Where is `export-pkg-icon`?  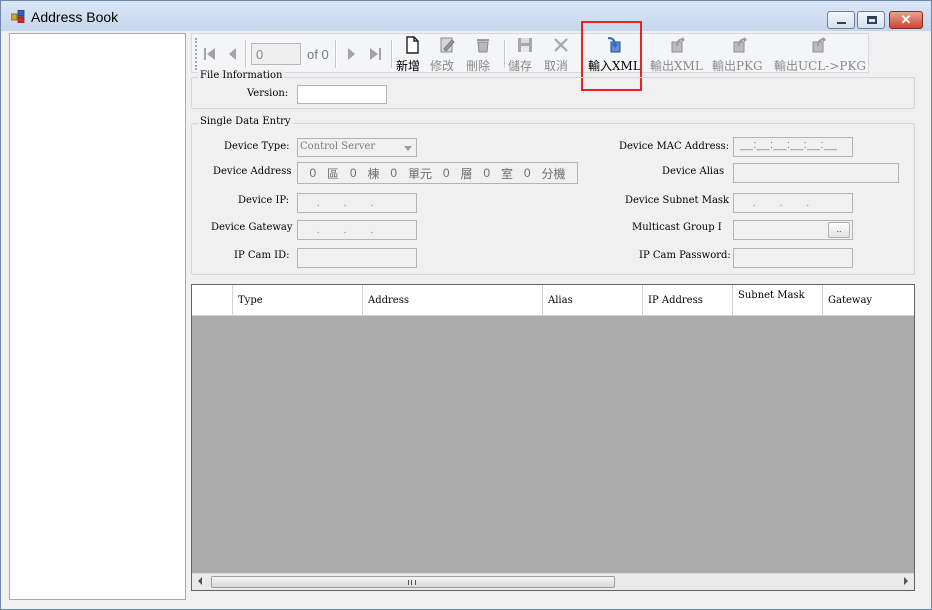
export-pkg-icon is located at coordinates (740, 45).